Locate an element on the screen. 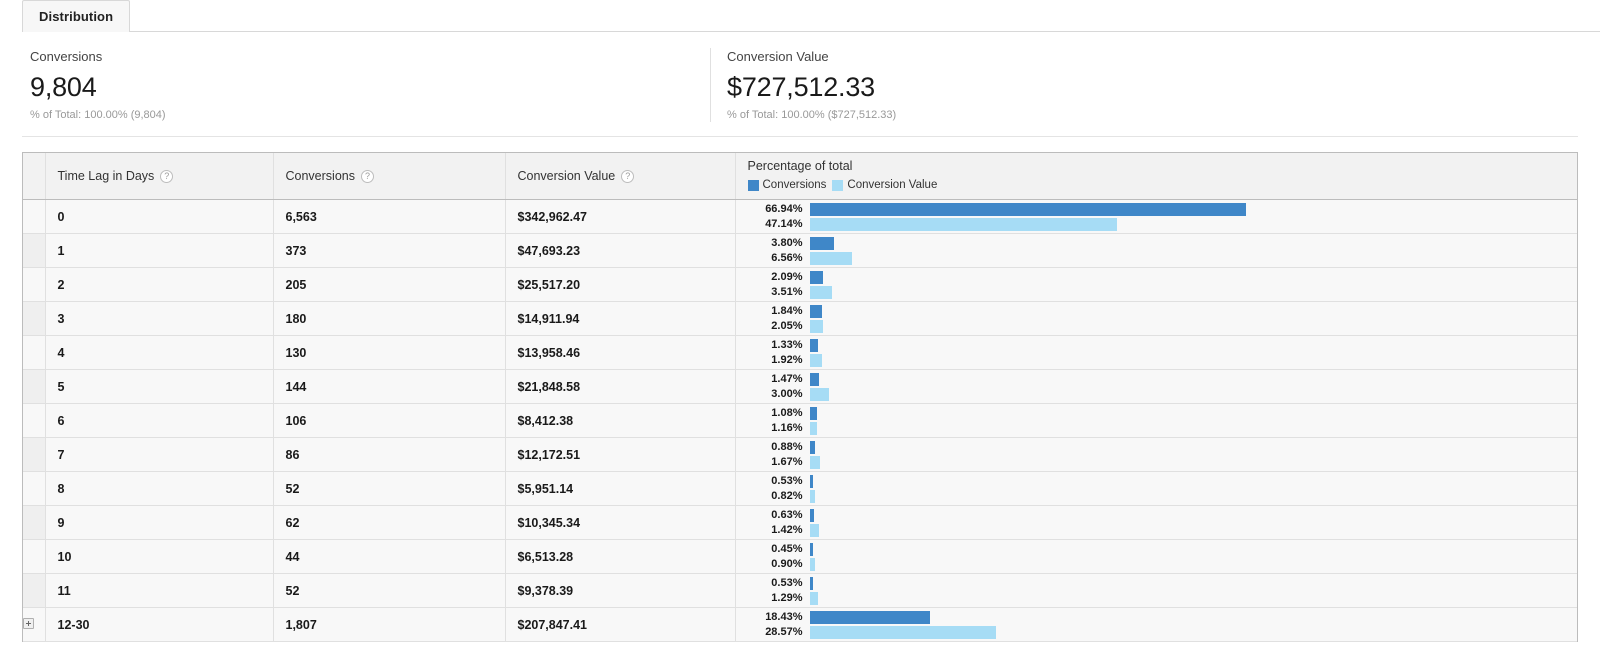  table-row: 1 373 $47,693.23 3.80% 6.56% is located at coordinates (800, 250).